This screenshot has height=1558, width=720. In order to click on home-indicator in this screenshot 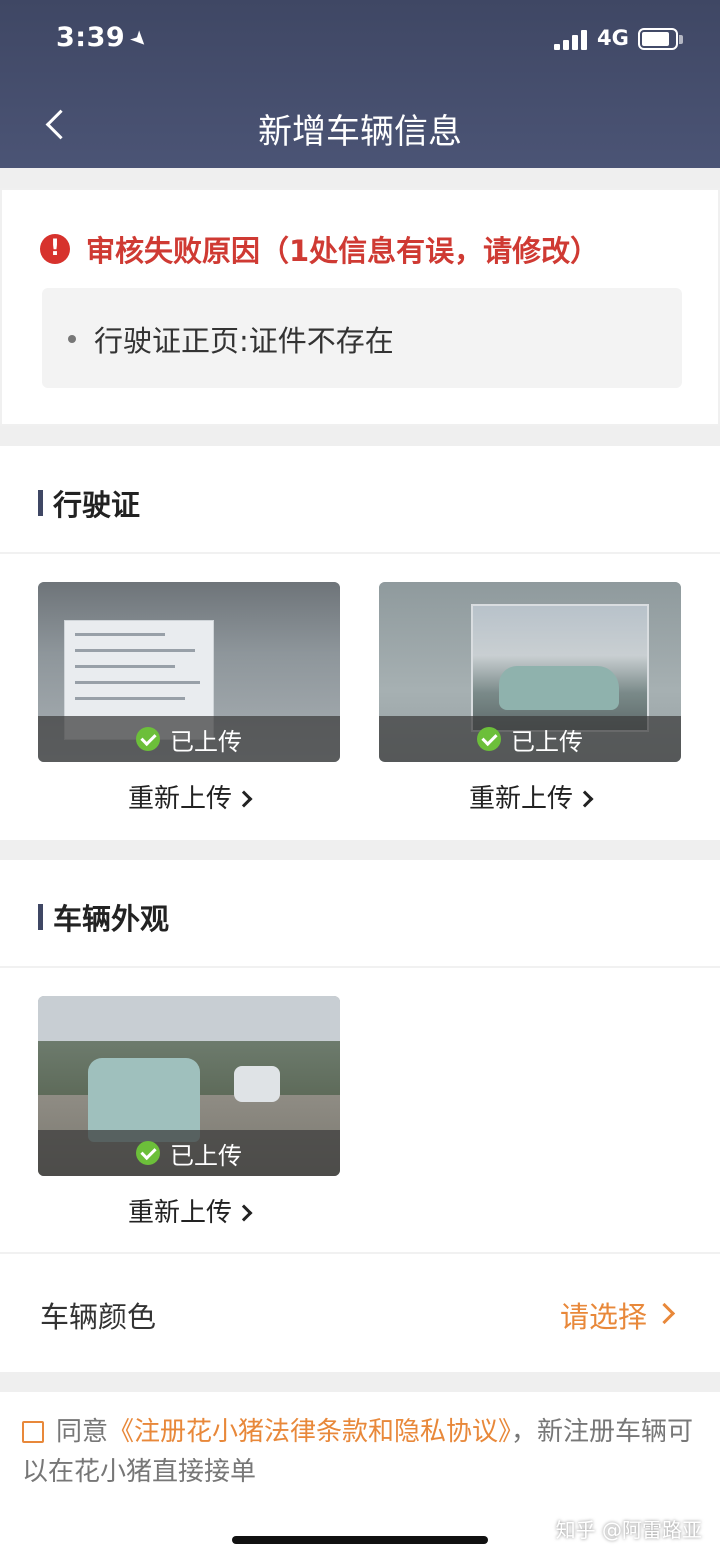, I will do `click(360, 1540)`.